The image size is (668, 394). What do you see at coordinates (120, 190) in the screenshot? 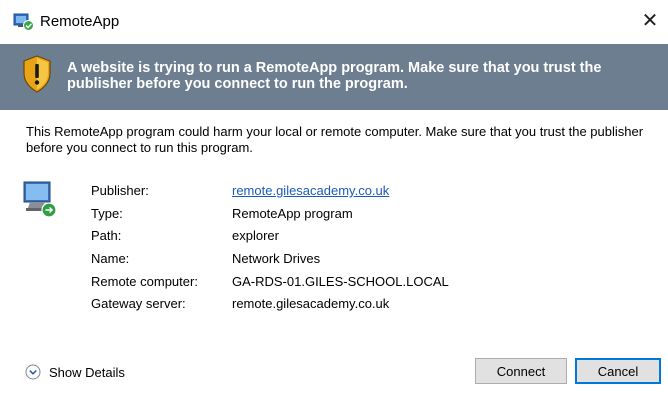
I see `publisher-label: Publisher:` at bounding box center [120, 190].